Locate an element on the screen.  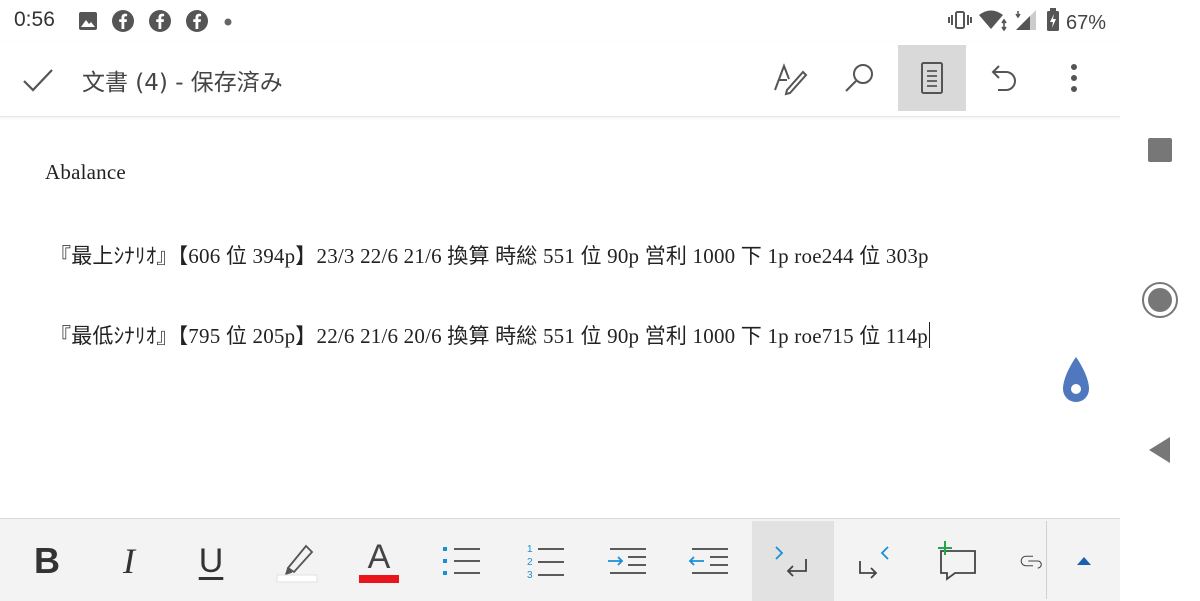
undo-button is located at coordinates (1004, 78).